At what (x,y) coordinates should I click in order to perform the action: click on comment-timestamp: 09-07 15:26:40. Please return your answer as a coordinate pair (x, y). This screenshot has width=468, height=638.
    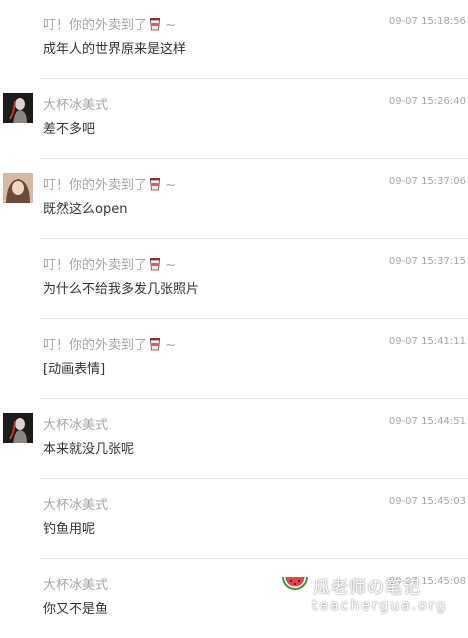
    Looking at the image, I should click on (427, 101).